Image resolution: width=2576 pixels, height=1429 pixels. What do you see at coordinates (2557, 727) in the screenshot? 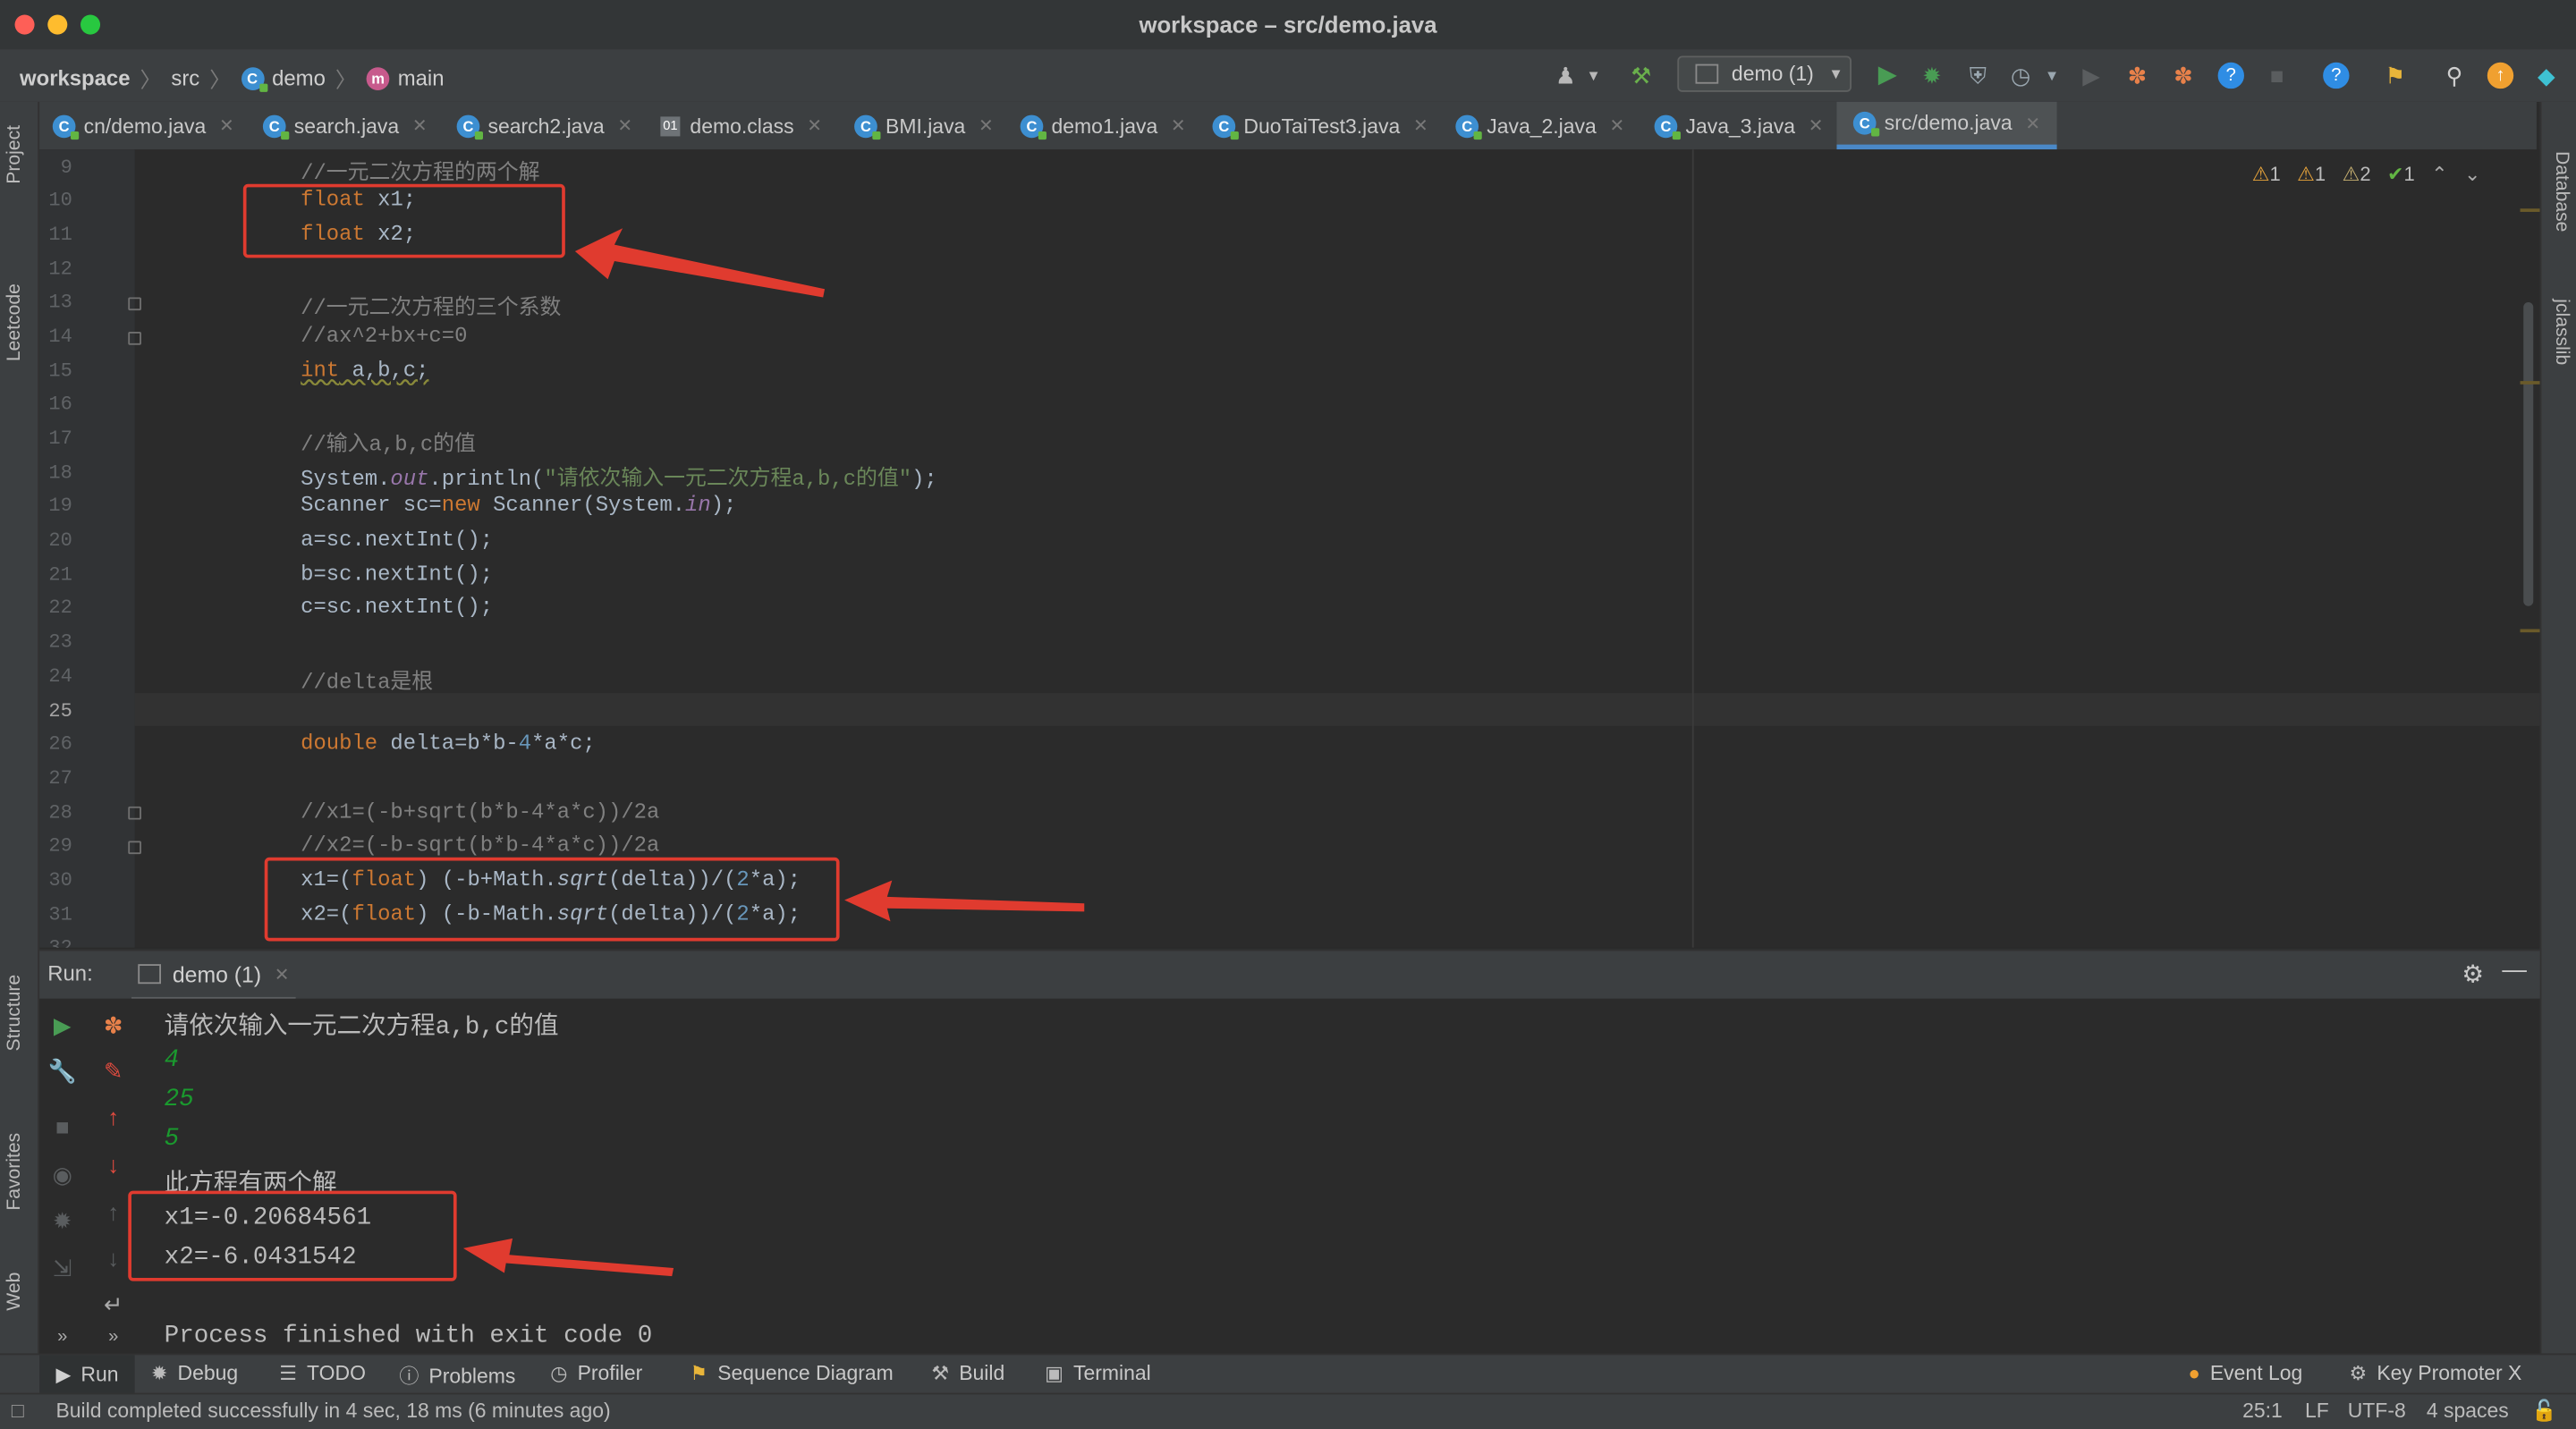
I see `right-tool-strip: Database jclasslib` at bounding box center [2557, 727].